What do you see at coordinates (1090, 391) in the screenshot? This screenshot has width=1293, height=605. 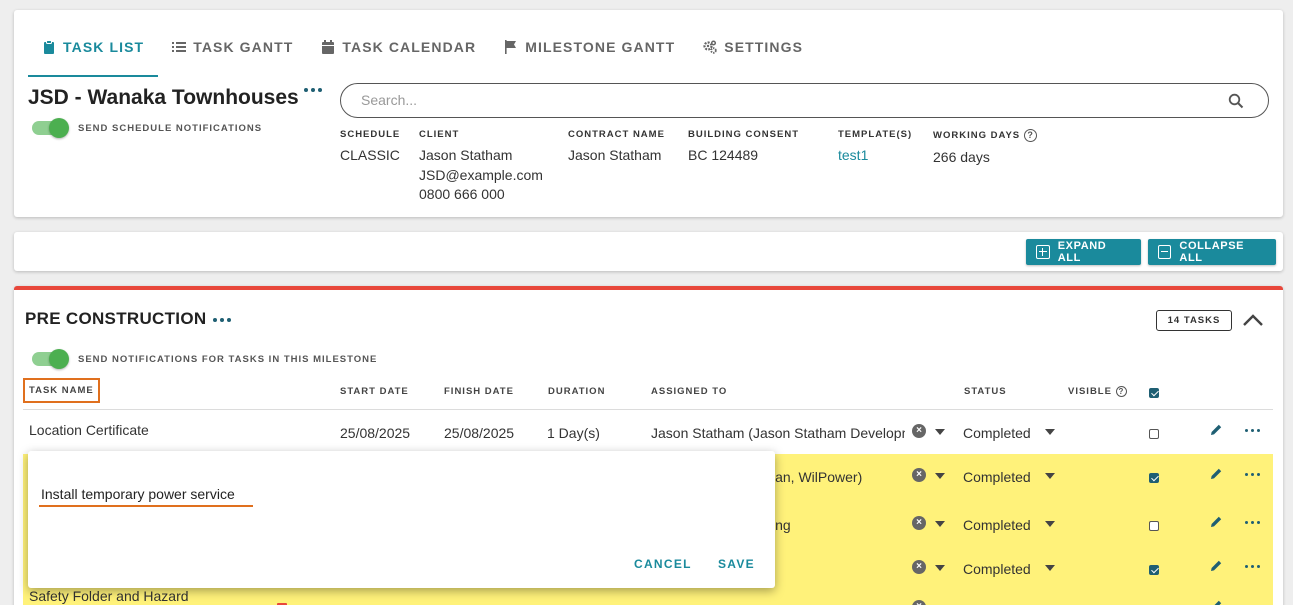 I see `visible-label: VISIBLE` at bounding box center [1090, 391].